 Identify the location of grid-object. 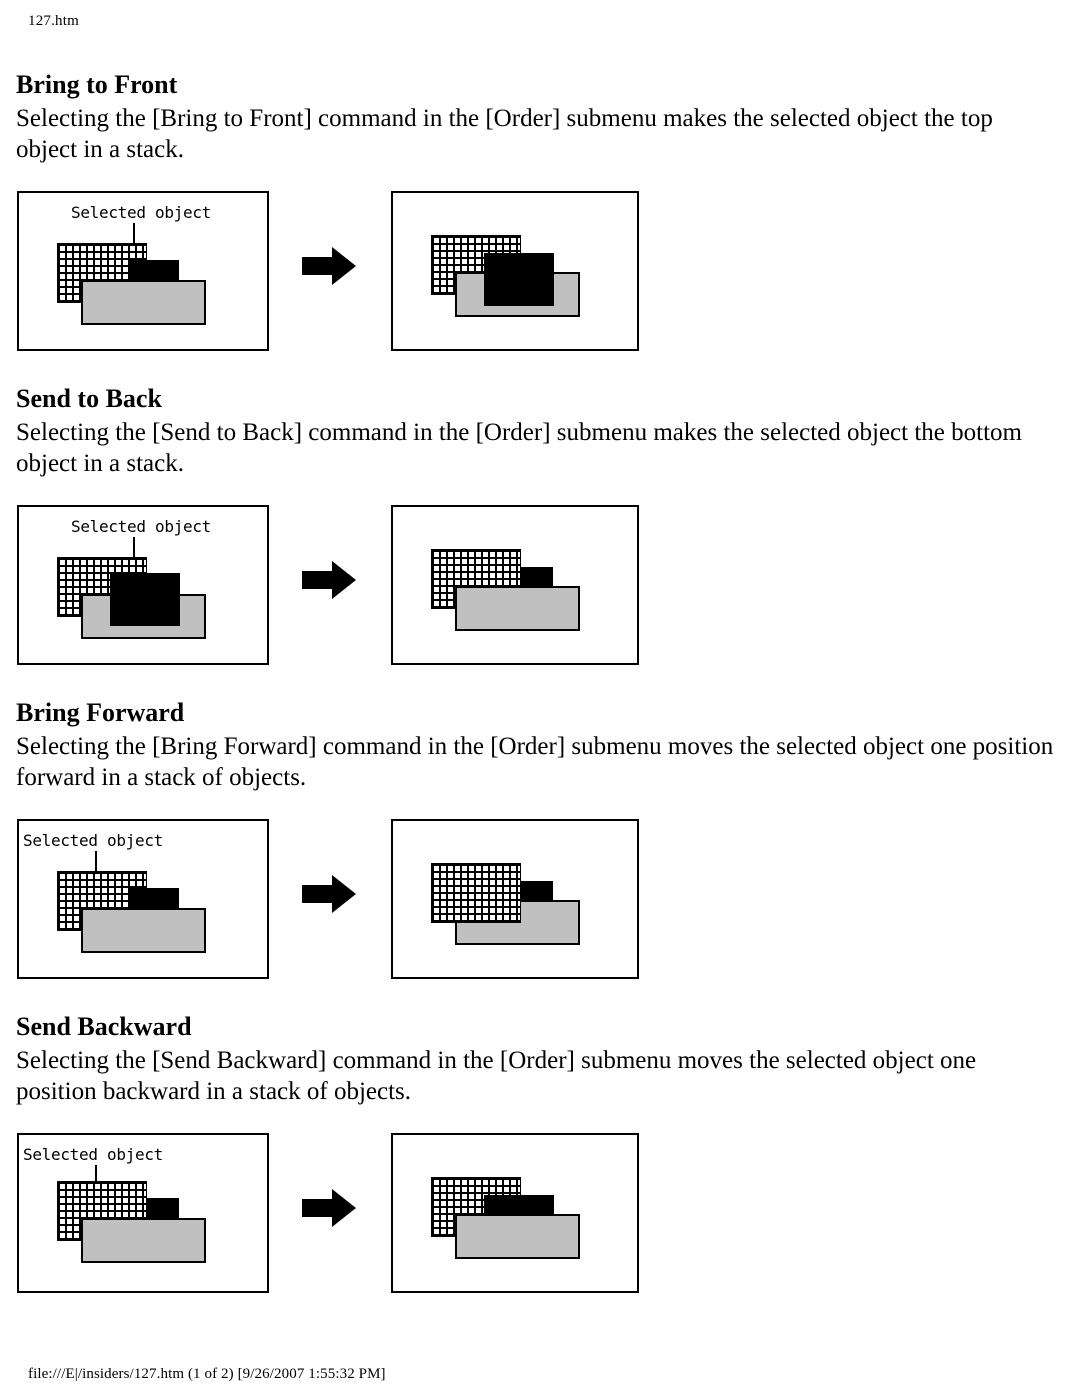
(476, 893).